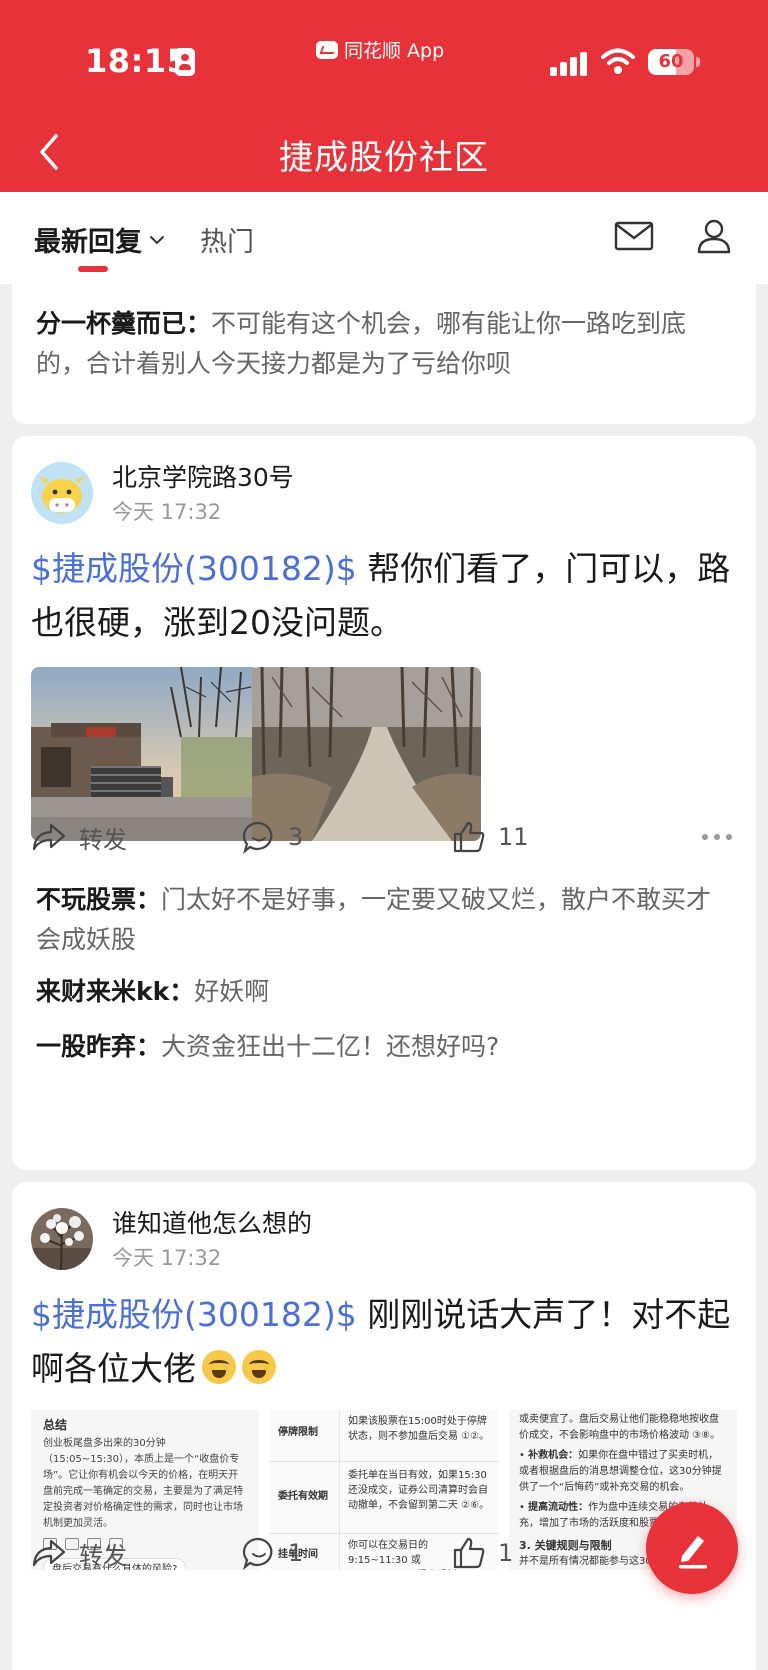 The height and width of the screenshot is (1670, 768). I want to click on post-actions: 转发 1 1, so click(384, 1553).